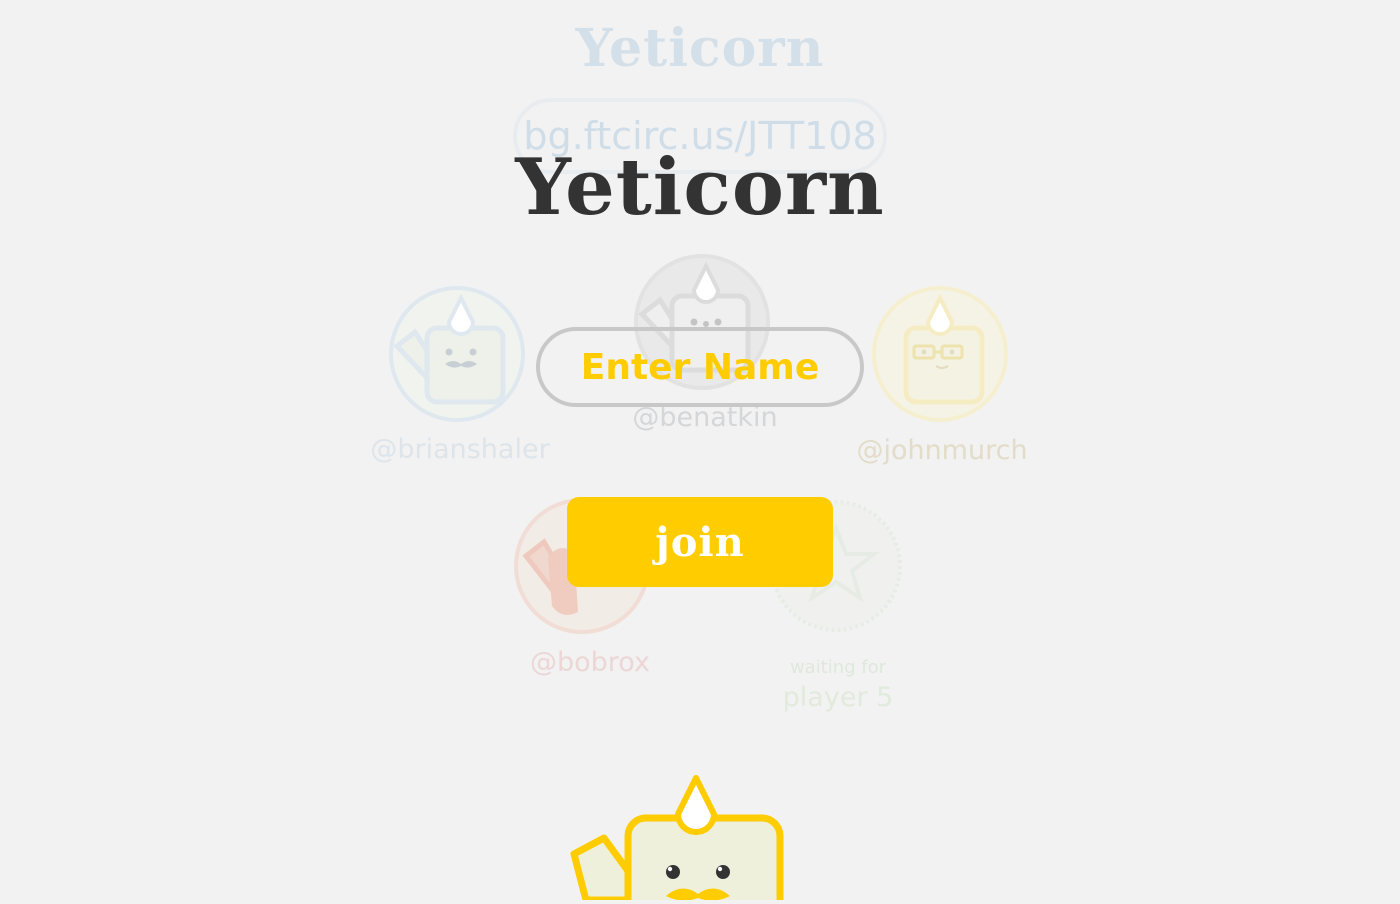 The width and height of the screenshot is (1400, 904). I want to click on name-input, so click(700, 367).